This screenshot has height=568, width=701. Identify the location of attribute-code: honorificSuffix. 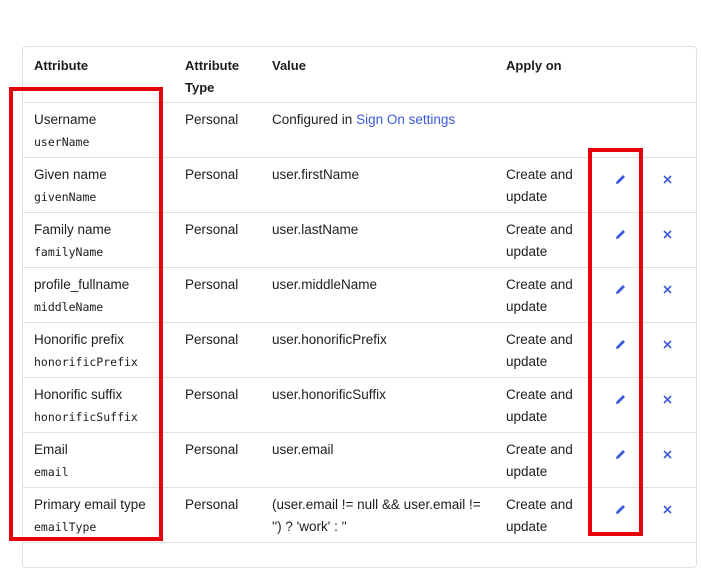
(86, 417).